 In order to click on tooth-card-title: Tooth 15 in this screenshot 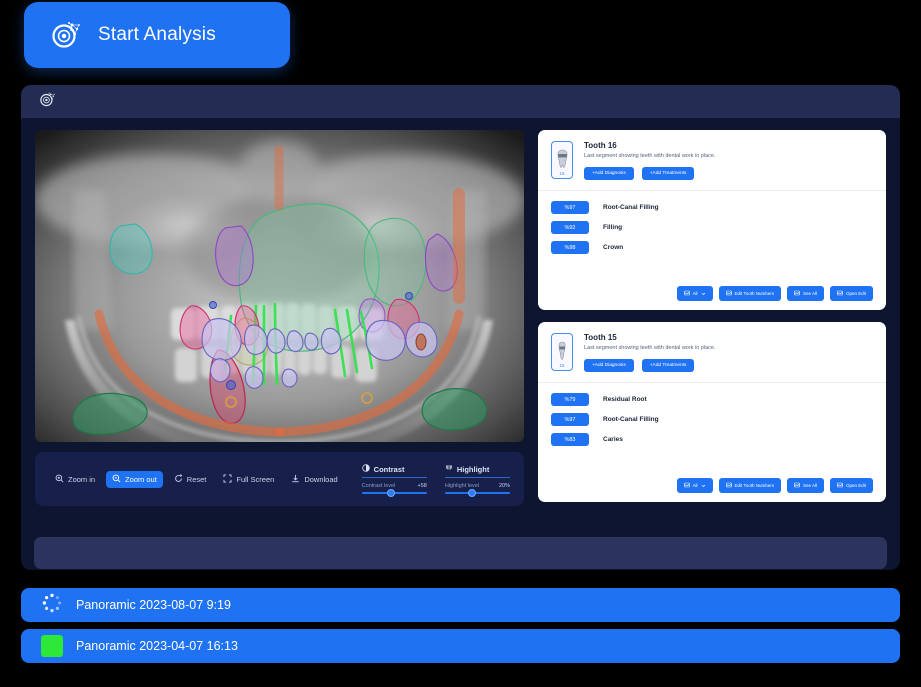, I will do `click(600, 337)`.